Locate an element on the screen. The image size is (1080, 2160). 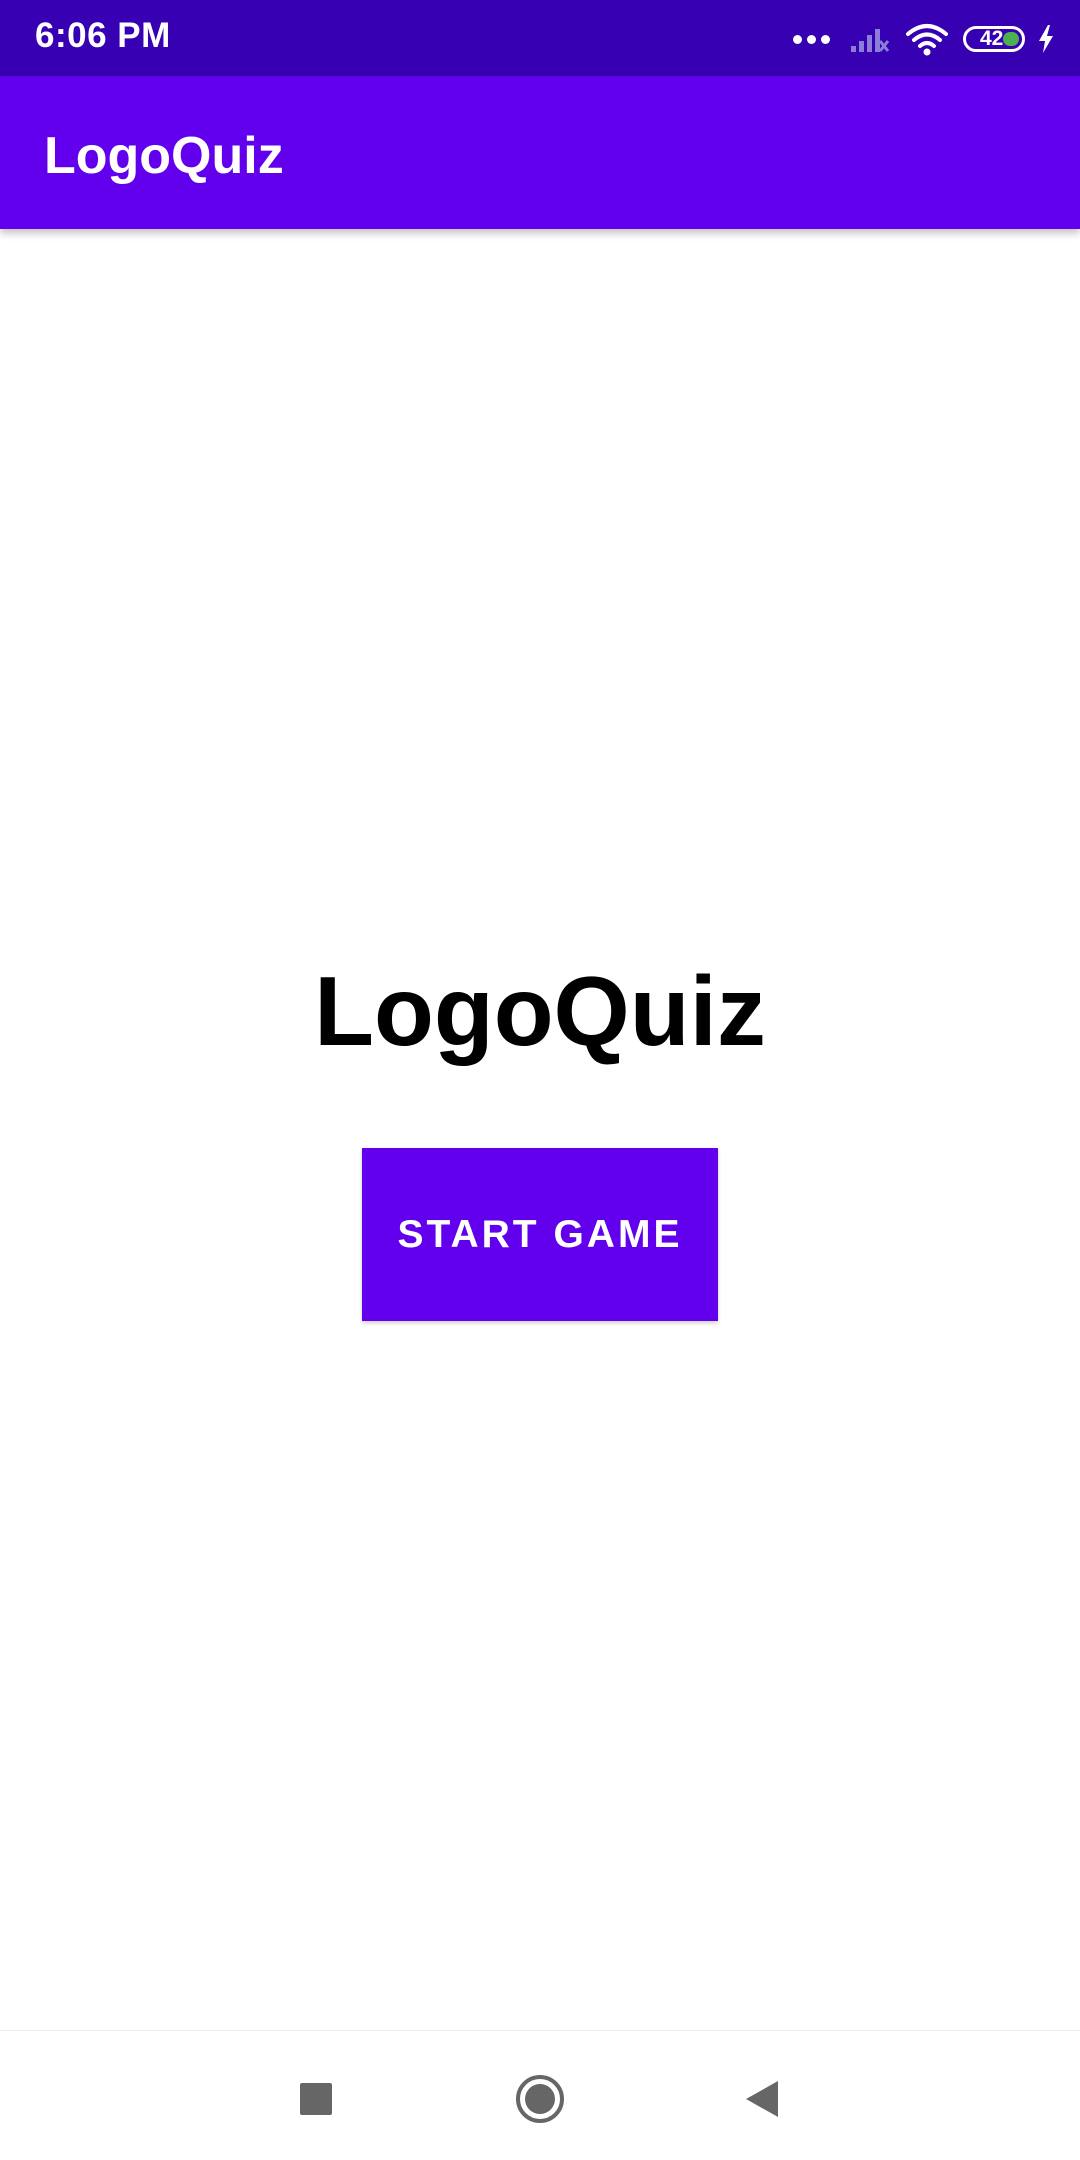
navigation-bar is located at coordinates (540, 2095).